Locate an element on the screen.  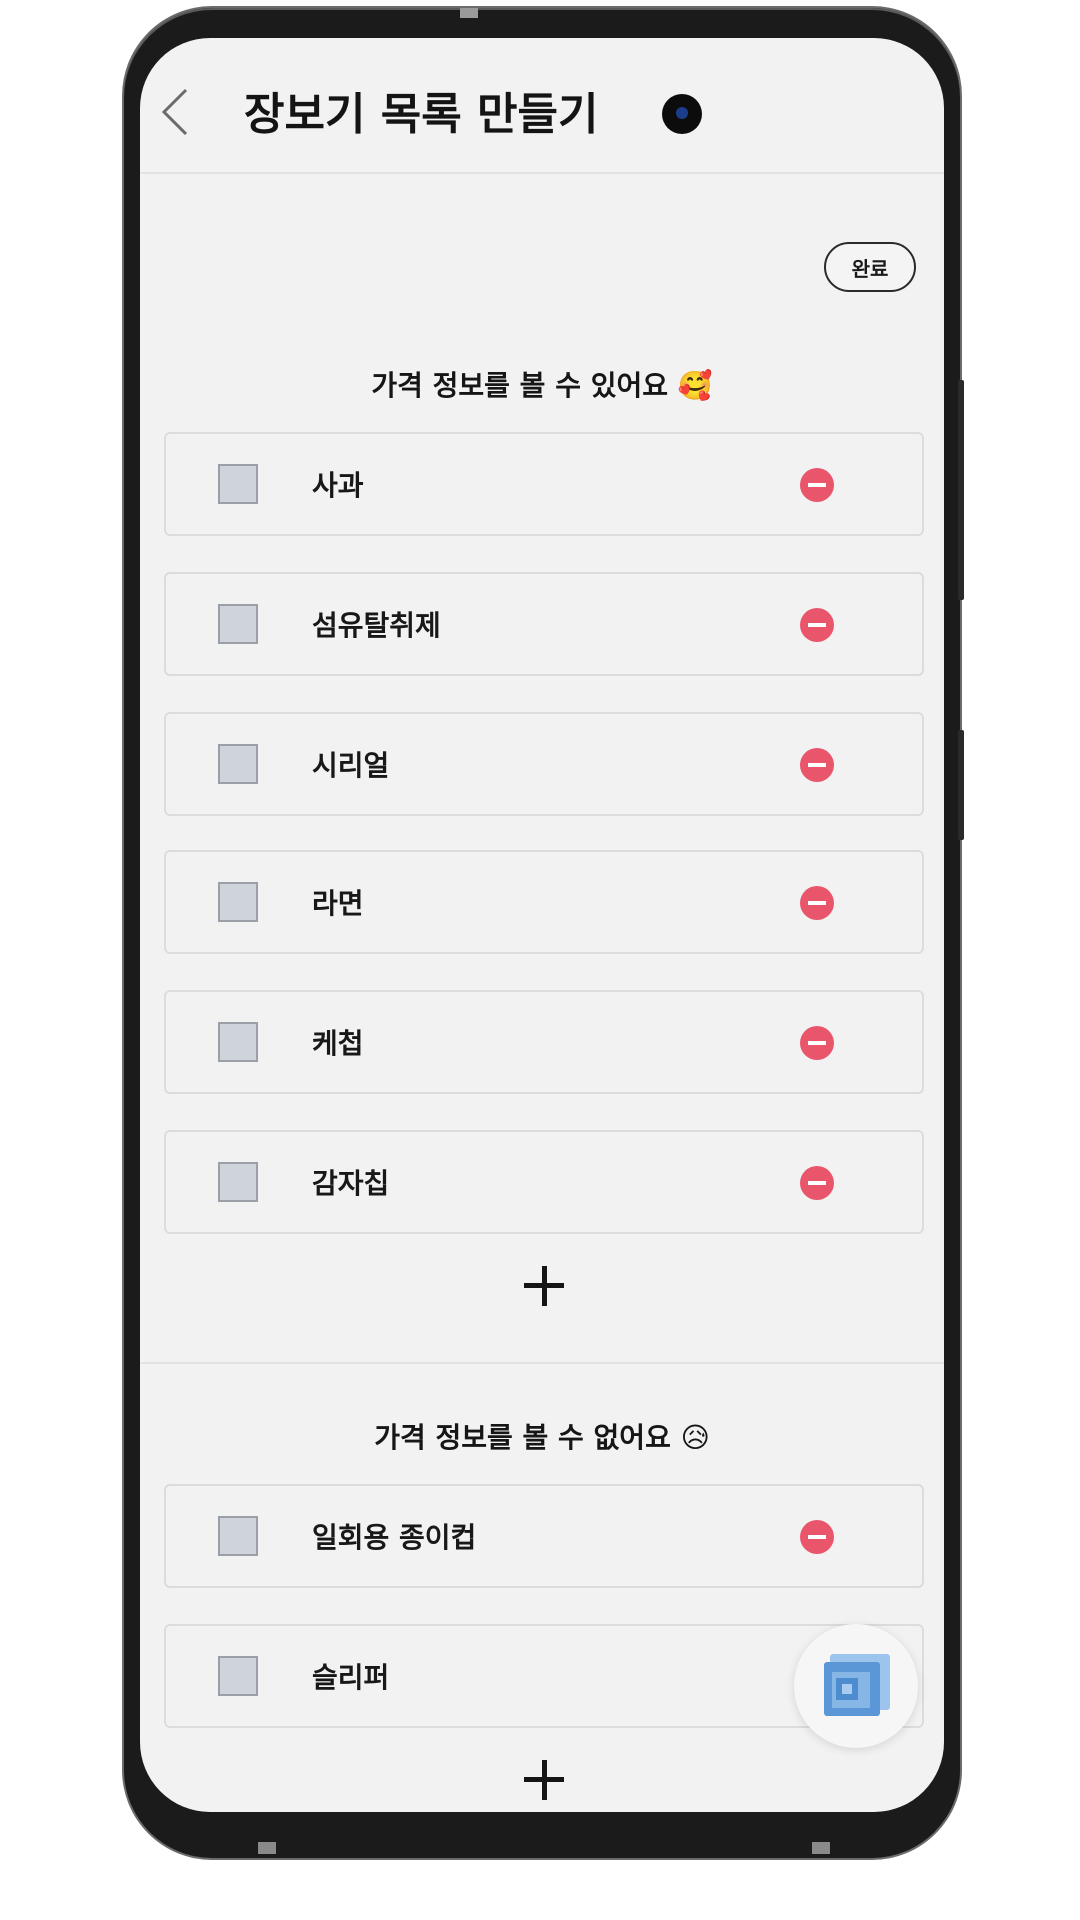
back-button is located at coordinates (178, 112).